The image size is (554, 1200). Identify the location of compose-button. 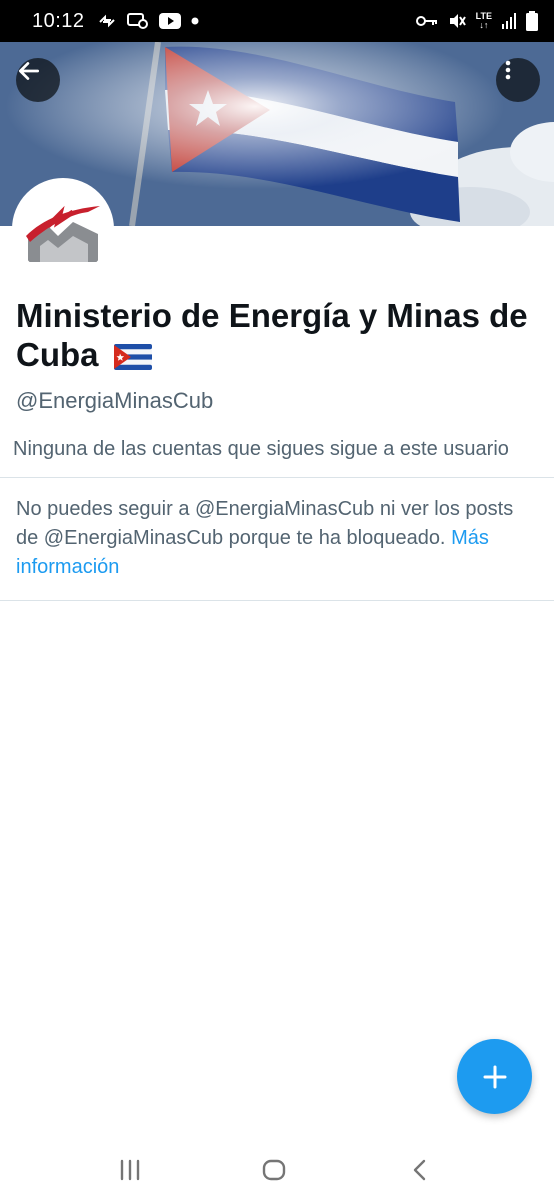
(494, 1076).